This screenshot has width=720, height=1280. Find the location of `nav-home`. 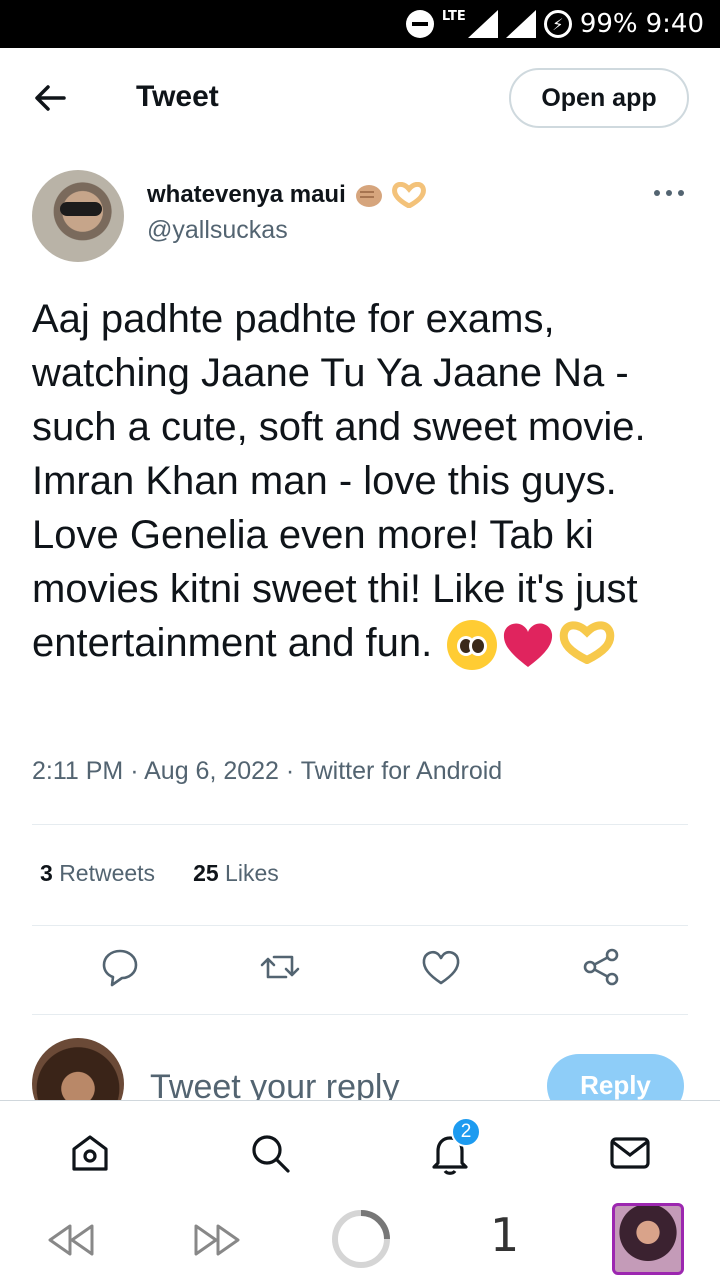

nav-home is located at coordinates (90, 1153).